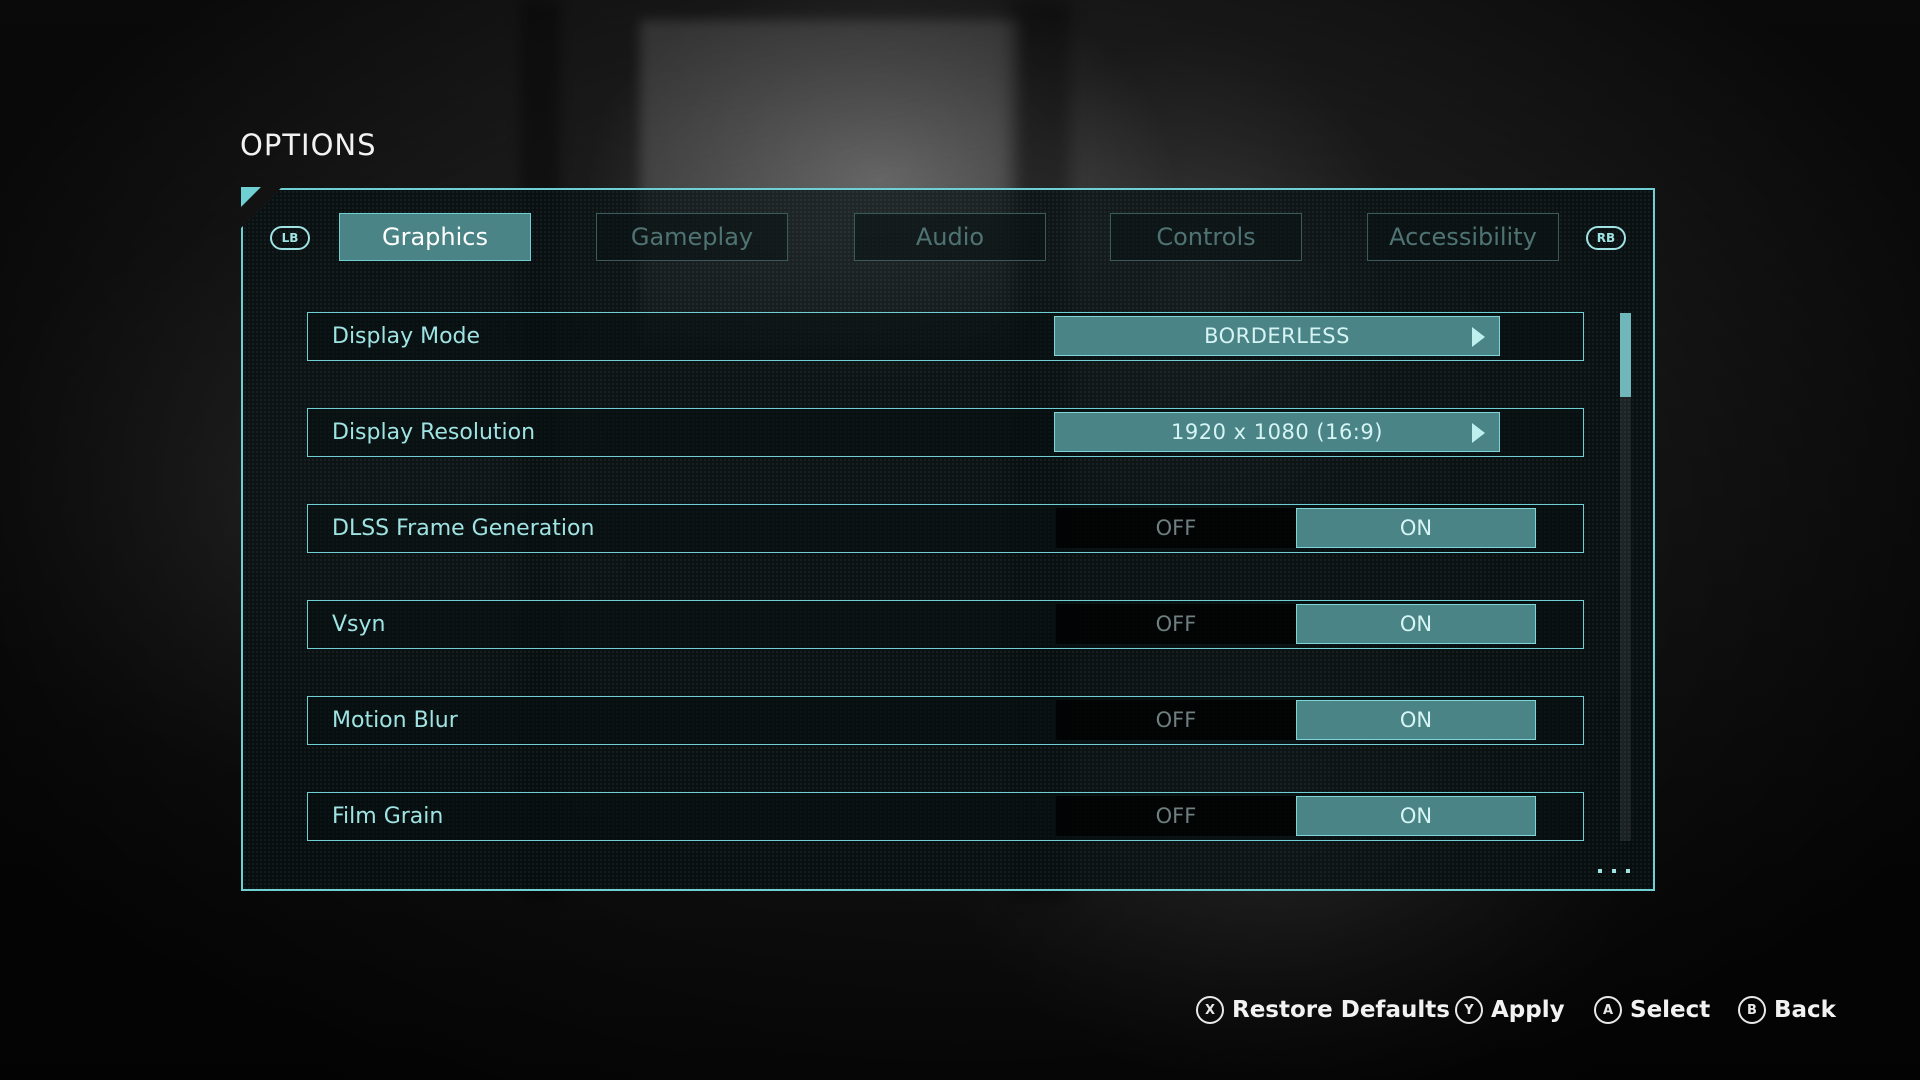 The image size is (1920, 1080). What do you see at coordinates (1606, 238) in the screenshot?
I see `rb-bumper-icon: RB` at bounding box center [1606, 238].